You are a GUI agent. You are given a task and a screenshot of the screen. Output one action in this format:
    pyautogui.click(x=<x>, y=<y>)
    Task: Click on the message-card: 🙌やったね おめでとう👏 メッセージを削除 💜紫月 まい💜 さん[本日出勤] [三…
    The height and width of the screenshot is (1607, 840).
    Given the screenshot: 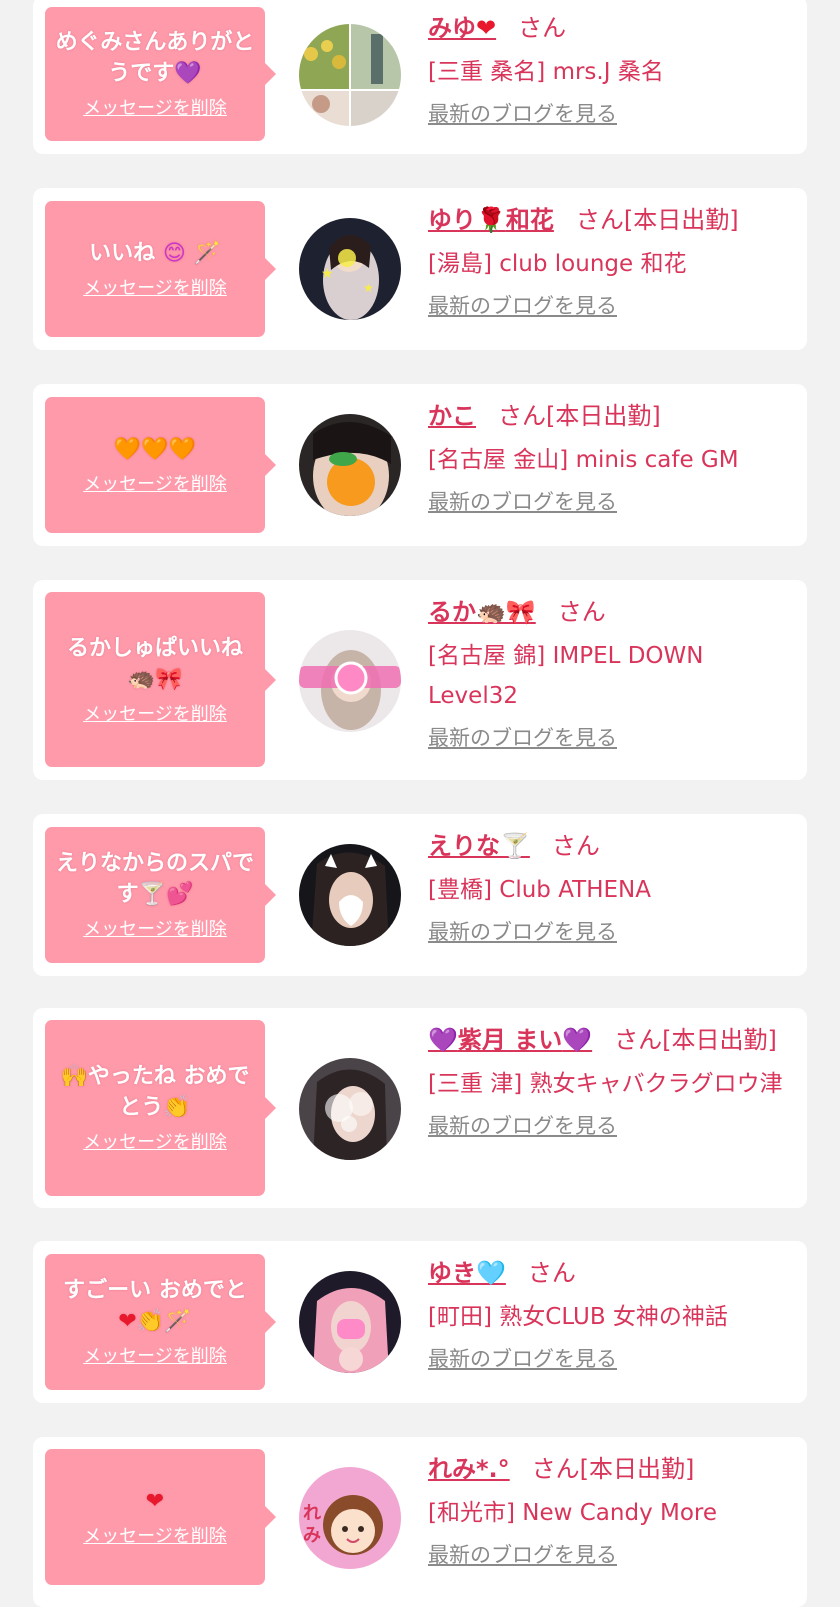 What is the action you would take?
    pyautogui.click(x=420, y=1108)
    